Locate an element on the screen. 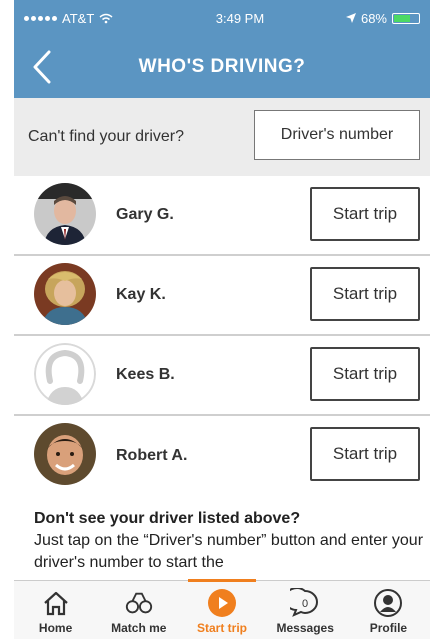 The width and height of the screenshot is (430, 639). profile-icon is located at coordinates (388, 603).